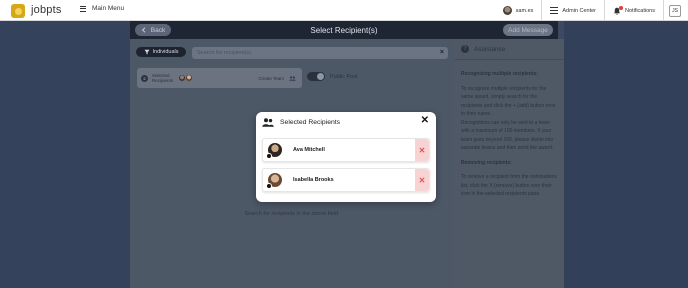 The height and width of the screenshot is (288, 688). I want to click on user-profile-button: sam.es, so click(518, 10).